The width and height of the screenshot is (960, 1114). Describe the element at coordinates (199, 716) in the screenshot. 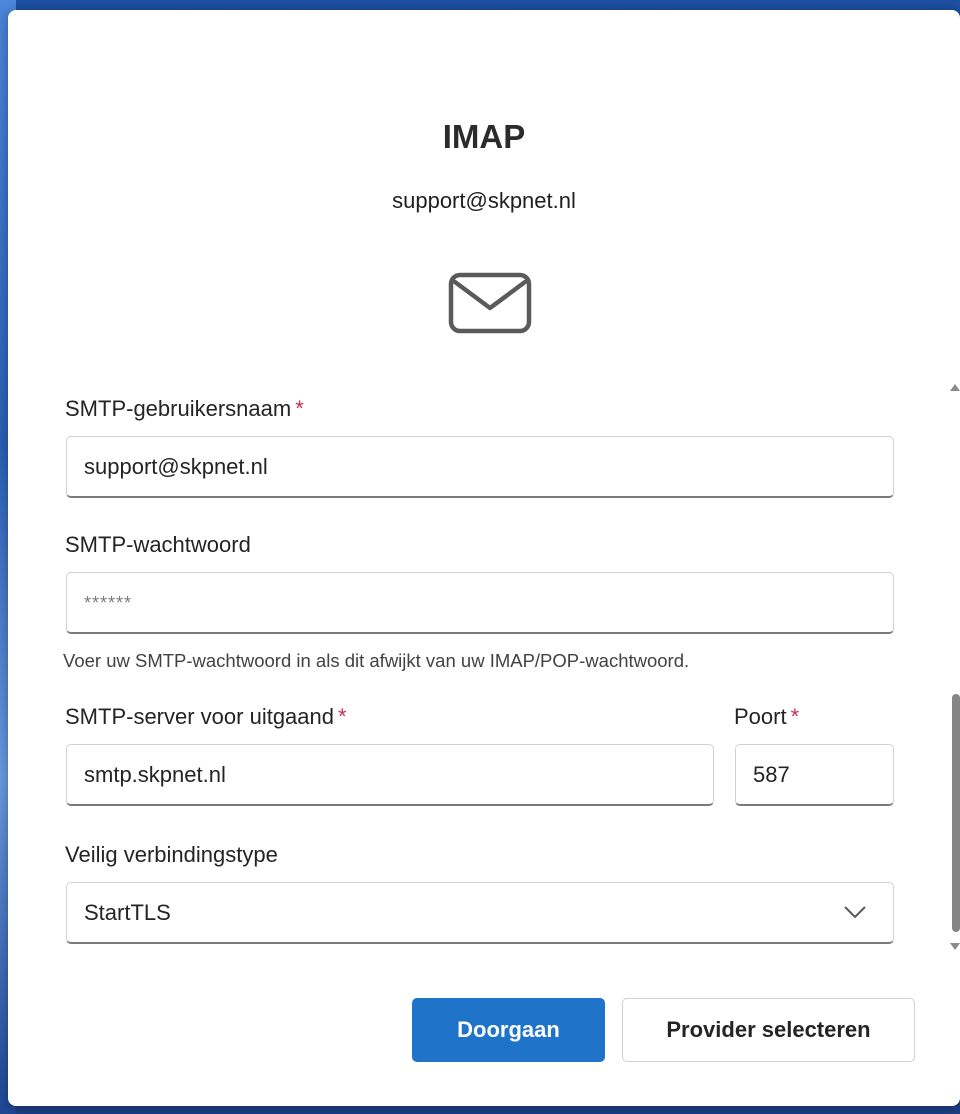

I see `smtp-server-label-text: SMTP-server voor uitgaand` at that location.